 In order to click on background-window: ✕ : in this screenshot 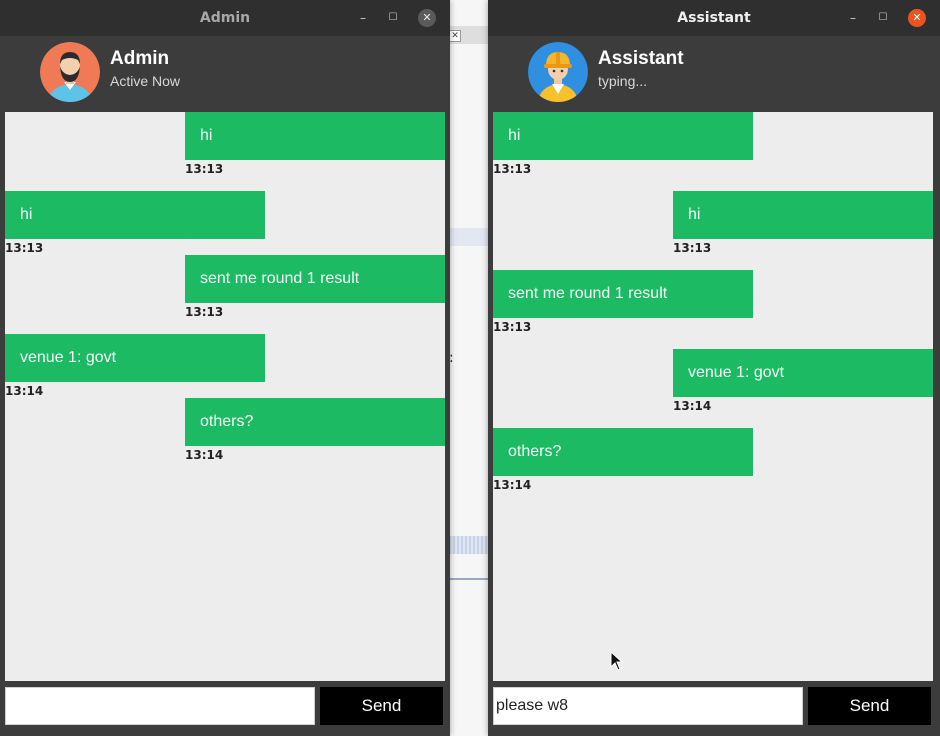, I will do `click(470, 368)`.